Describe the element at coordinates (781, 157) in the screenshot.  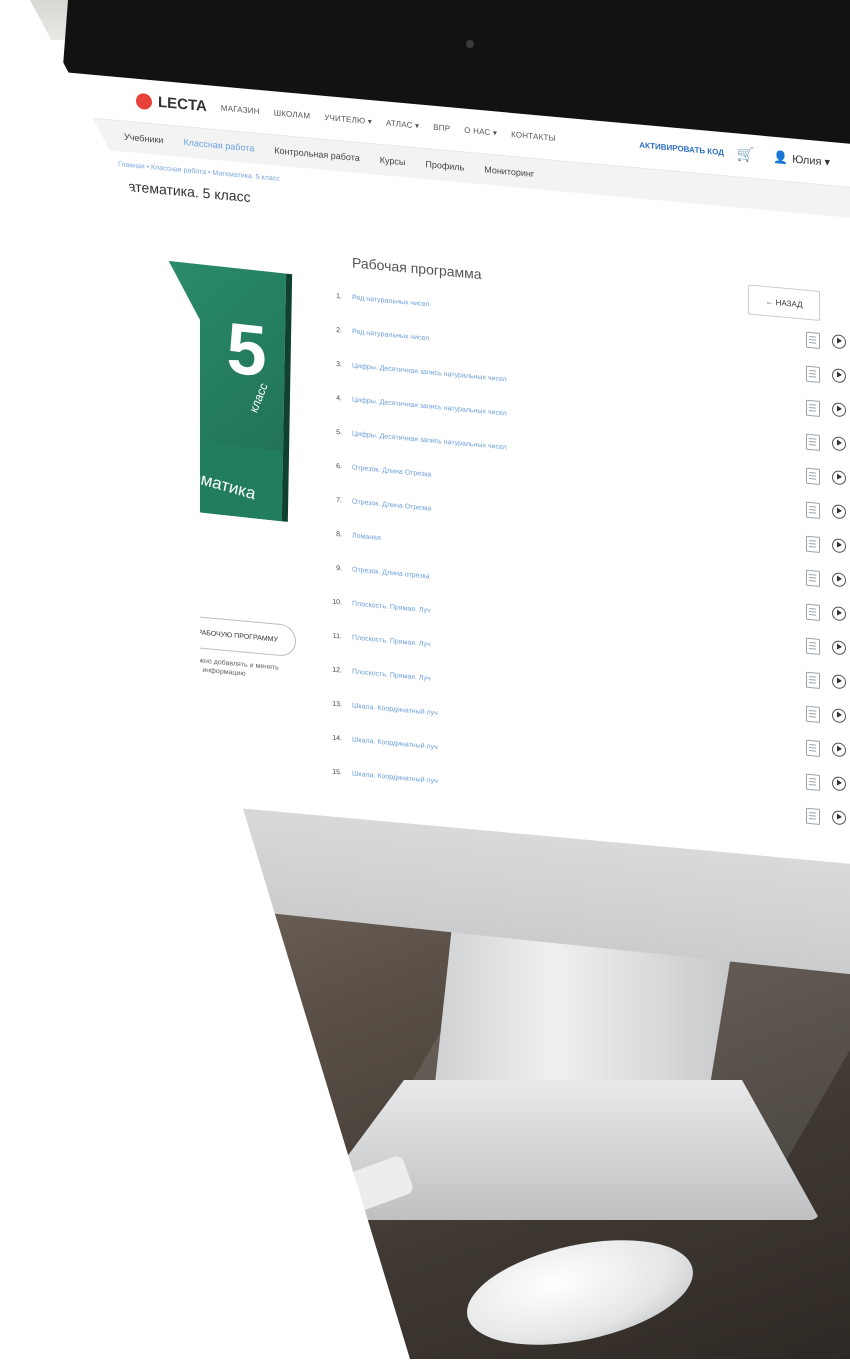
I see `user-icon: 👤` at that location.